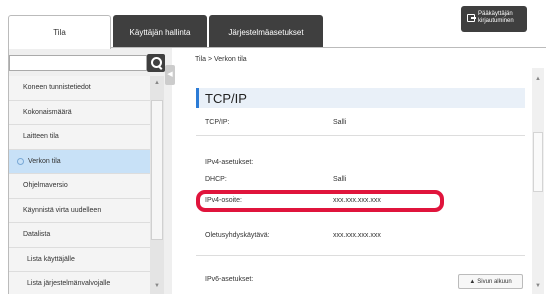 The image size is (546, 294). What do you see at coordinates (78, 63) in the screenshot?
I see `search-input` at bounding box center [78, 63].